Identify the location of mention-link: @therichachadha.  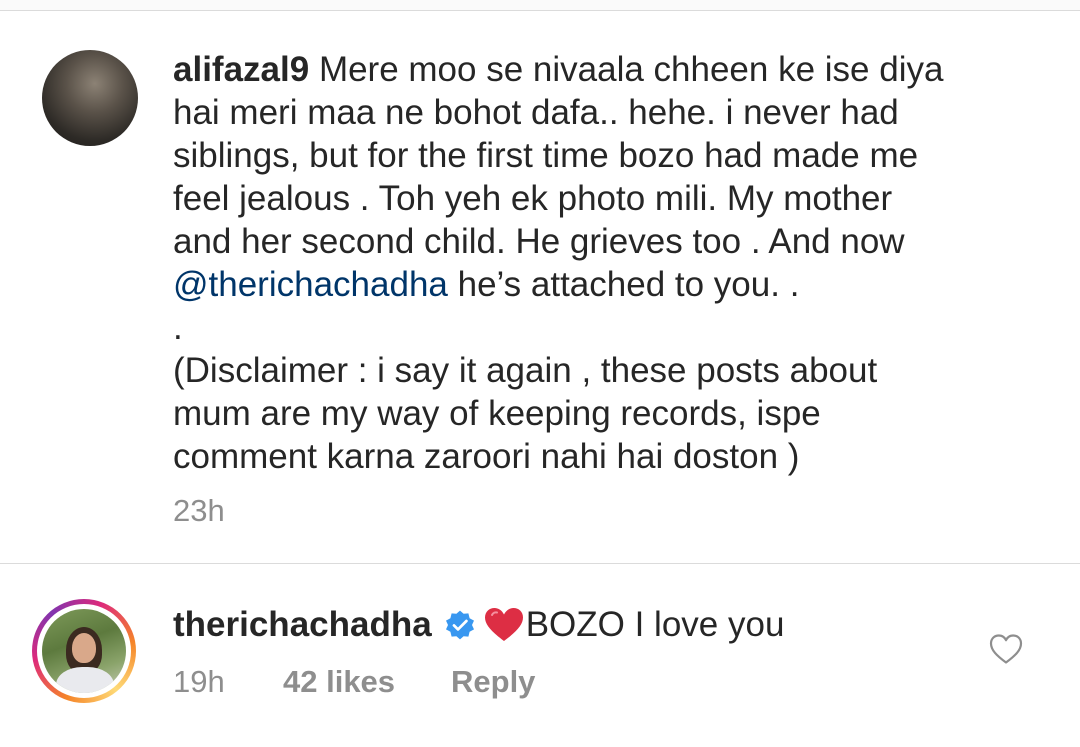
(310, 284).